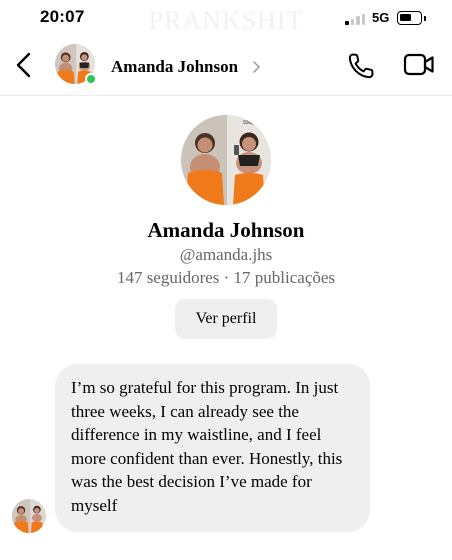 This screenshot has height=560, width=452. Describe the element at coordinates (226, 277) in the screenshot. I see `profile-stats: 147 seguidores · 17 publicações` at that location.